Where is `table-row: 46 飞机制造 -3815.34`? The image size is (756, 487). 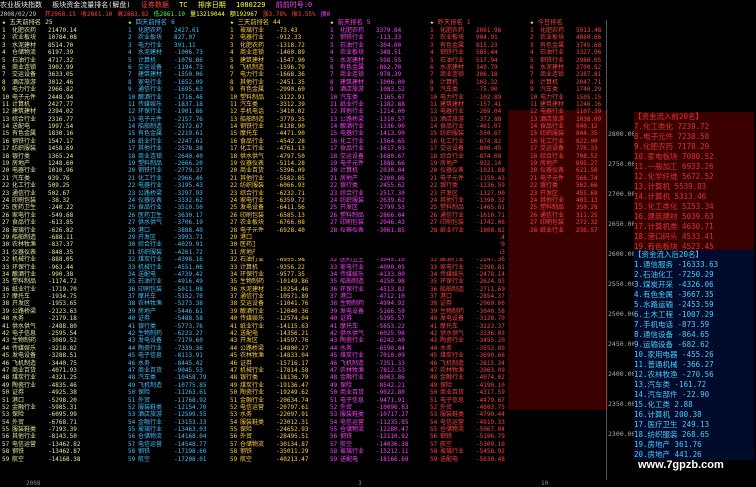
table-row: 46 飞机制造 -3815.34 is located at coordinates (478, 363).